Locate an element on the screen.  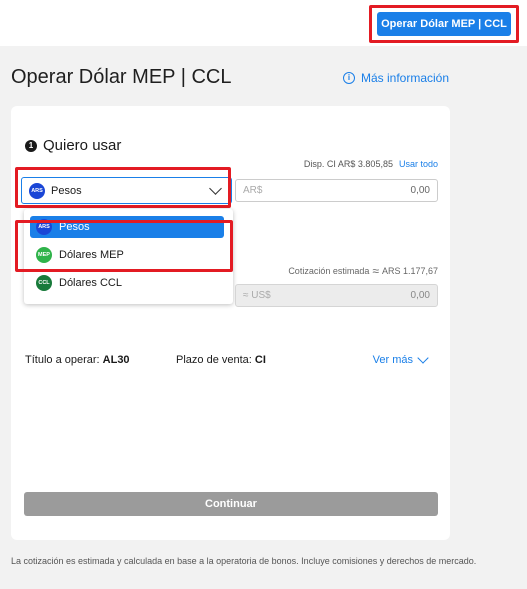
more-info-label: Más información is located at coordinates (405, 78).